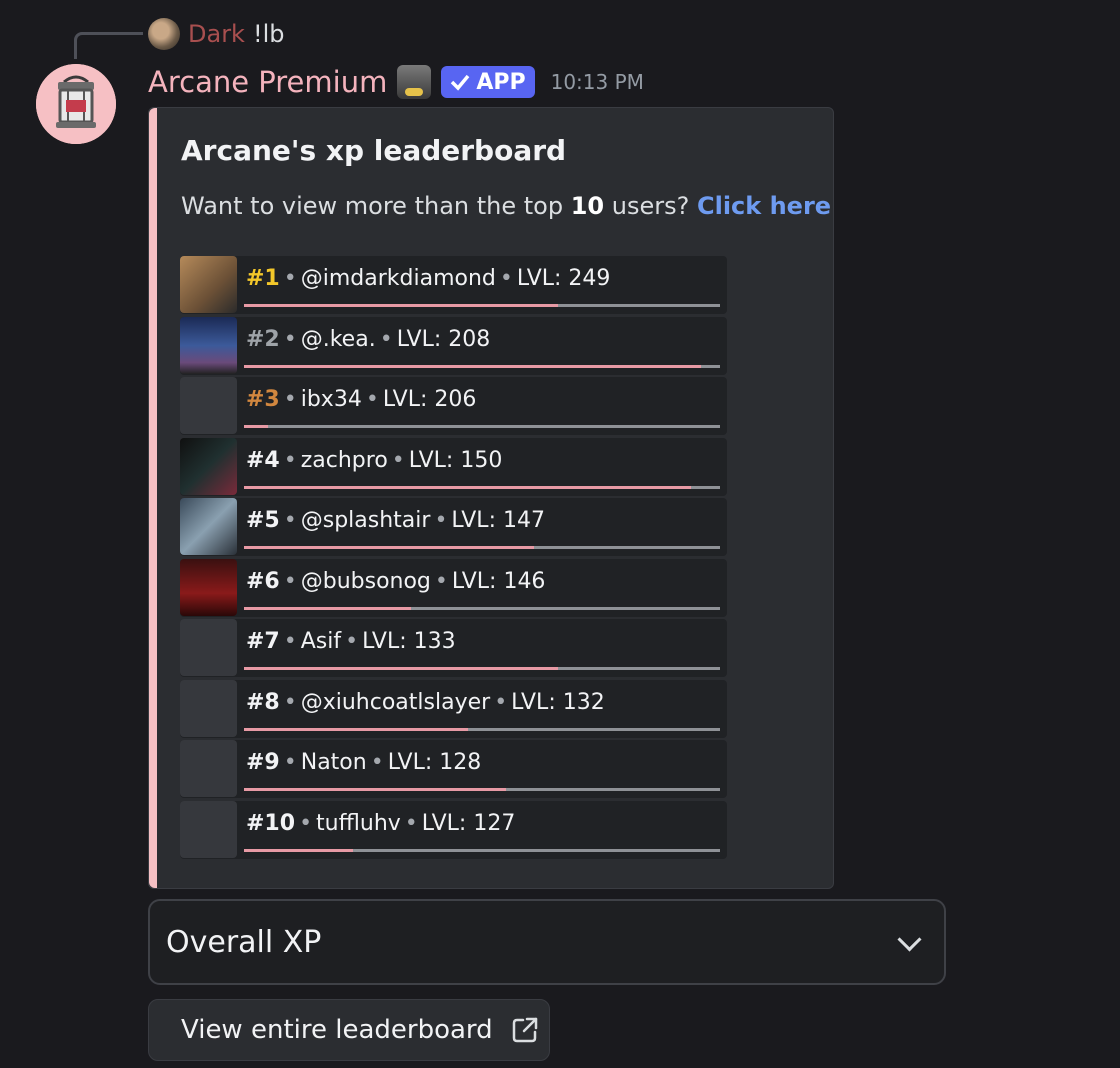 The width and height of the screenshot is (1120, 1068). Describe the element at coordinates (344, 460) in the screenshot. I see `user-name: zachpro` at that location.